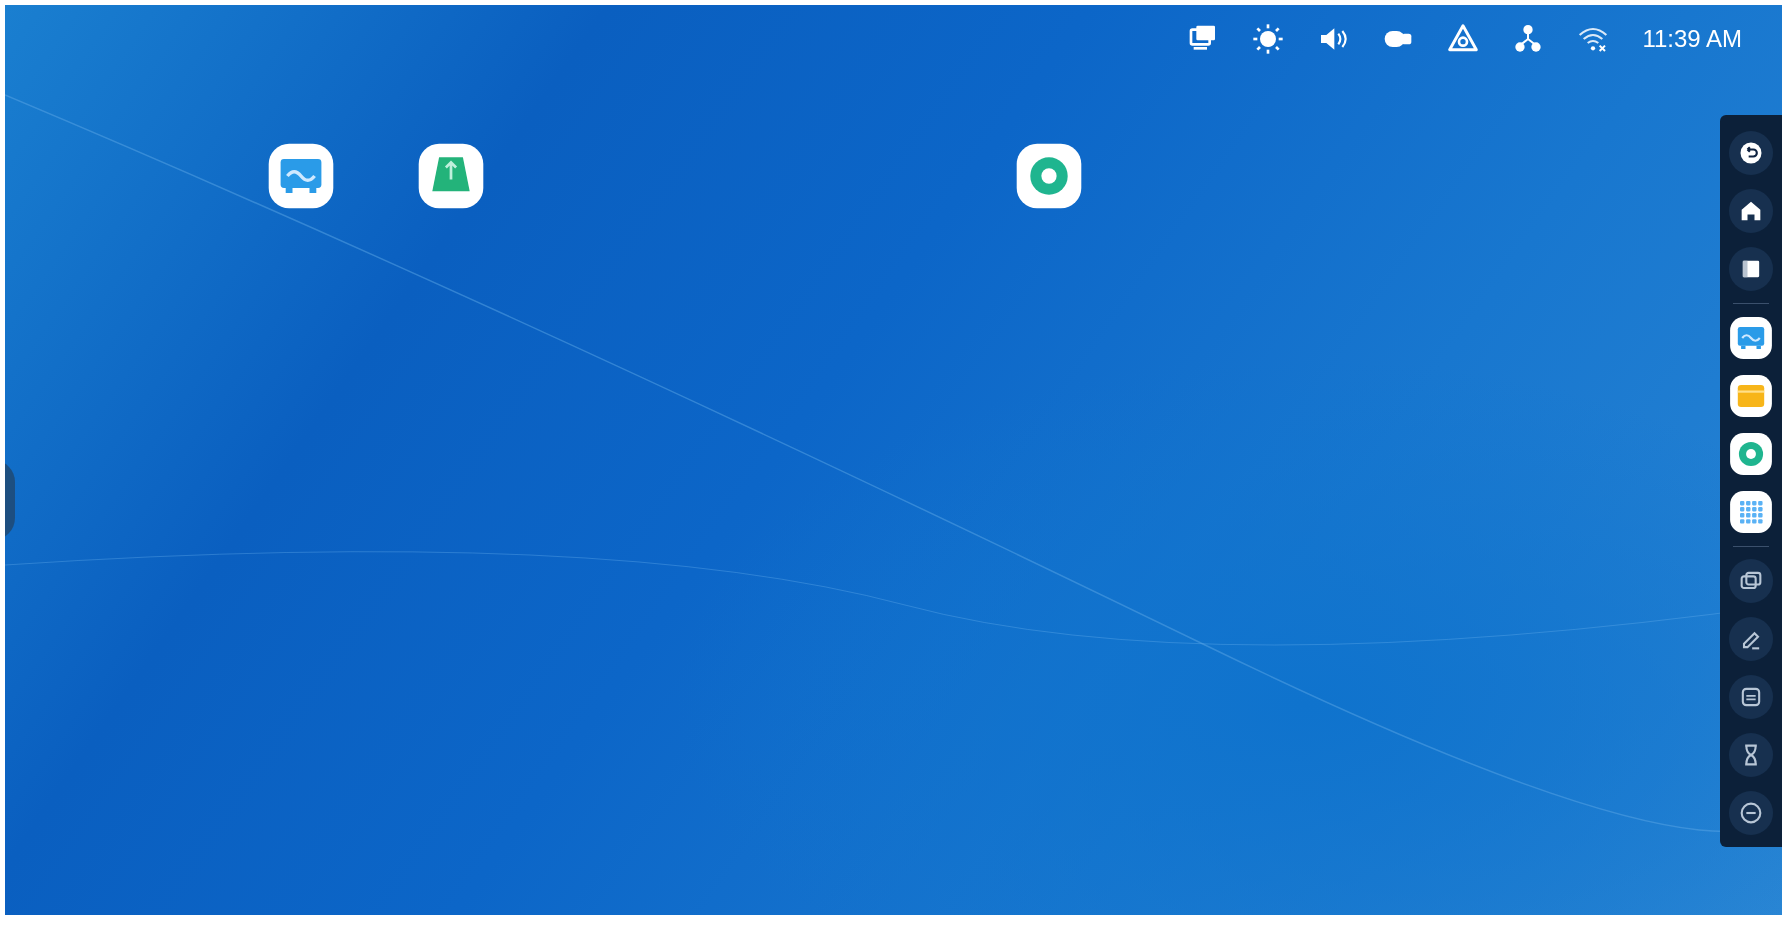 This screenshot has width=1782, height=927. What do you see at coordinates (1751, 512) in the screenshot?
I see `app-grid-icon` at bounding box center [1751, 512].